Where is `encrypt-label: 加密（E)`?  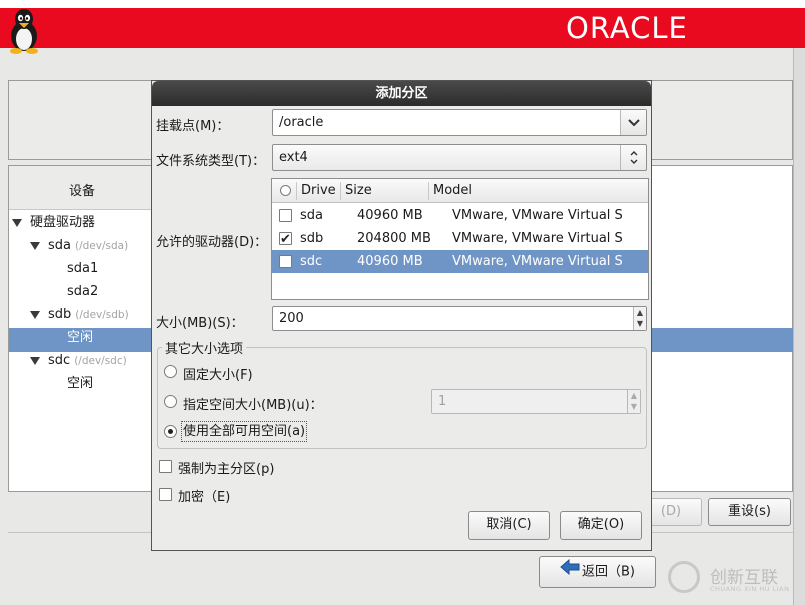
encrypt-label: 加密（E) is located at coordinates (204, 495).